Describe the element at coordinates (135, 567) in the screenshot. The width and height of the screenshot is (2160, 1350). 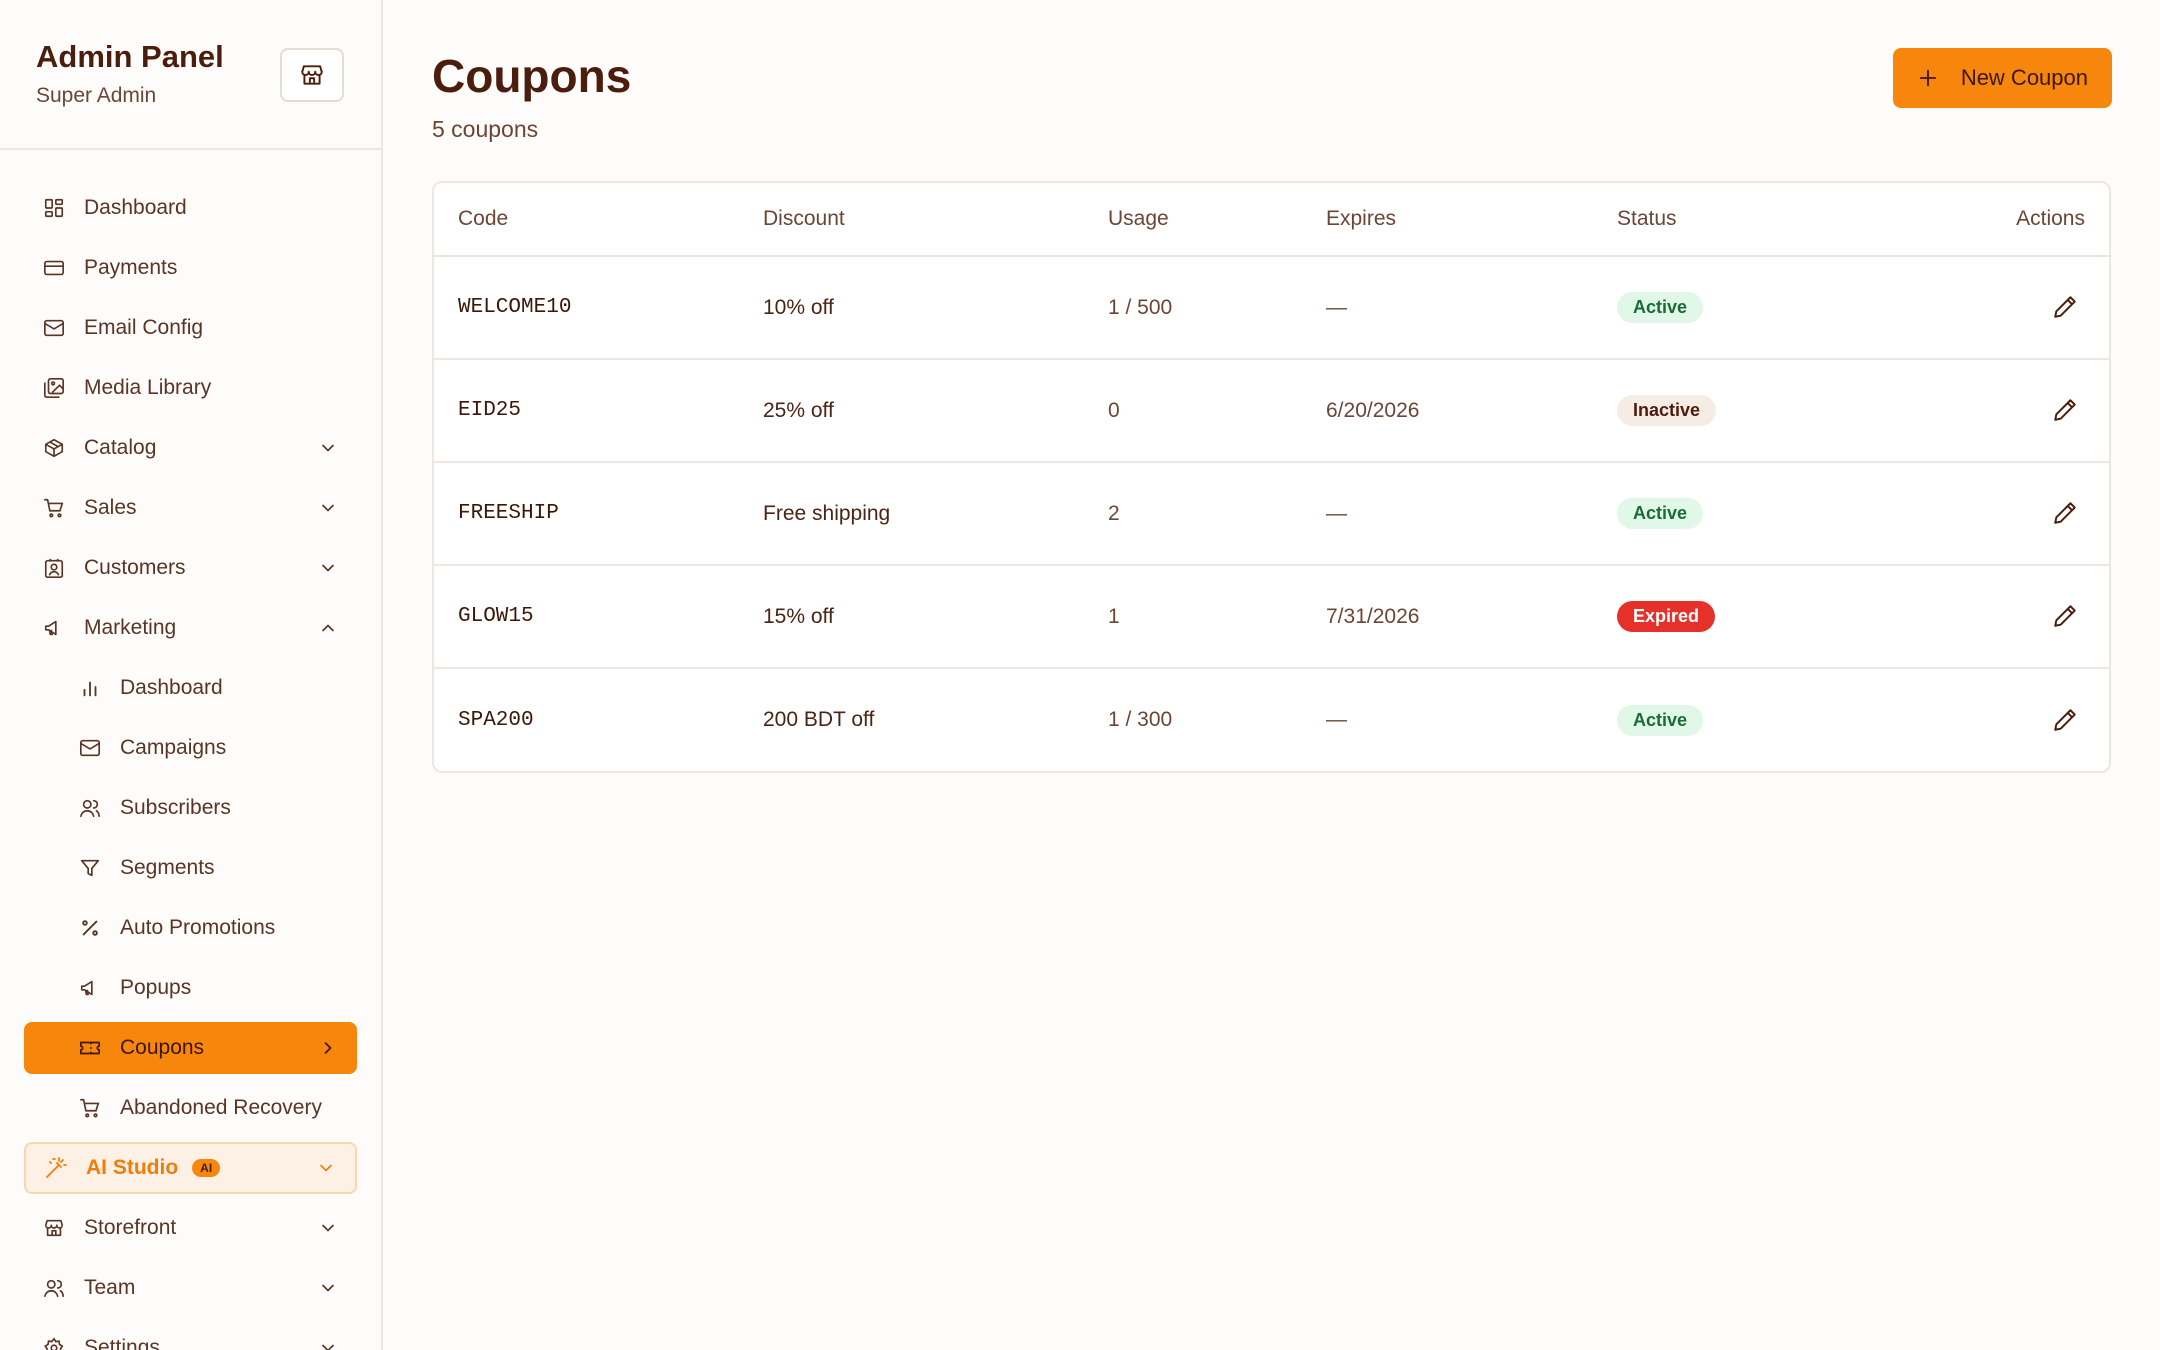
I see `sidebar-item-label: Customers` at that location.